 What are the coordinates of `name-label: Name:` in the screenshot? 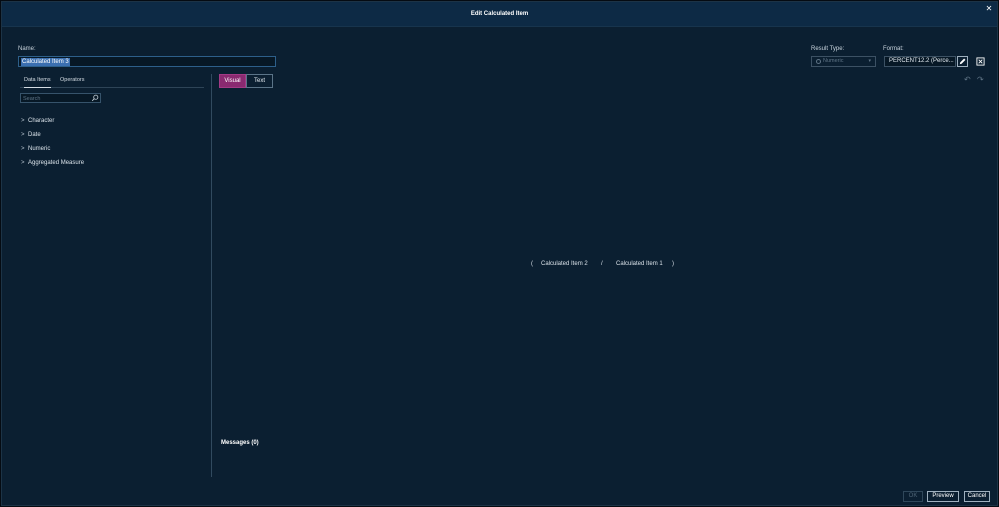 It's located at (27, 49).